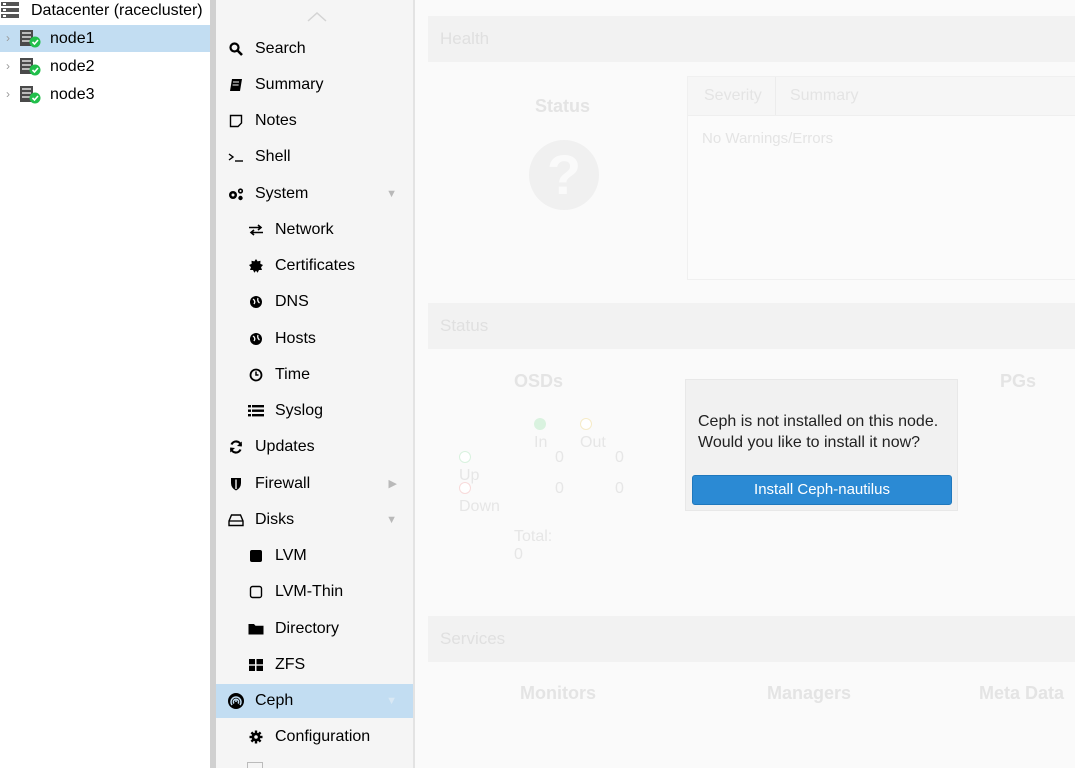  I want to click on book-icon, so click(236, 85).